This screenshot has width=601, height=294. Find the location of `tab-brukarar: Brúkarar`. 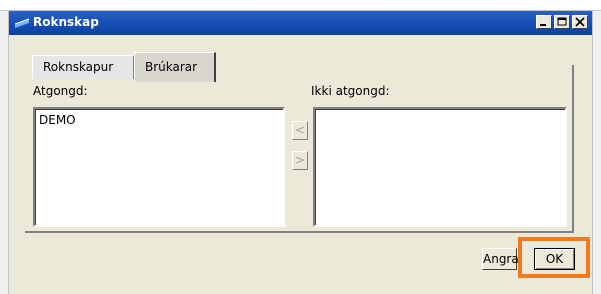

tab-brukarar: Brúkarar is located at coordinates (175, 67).